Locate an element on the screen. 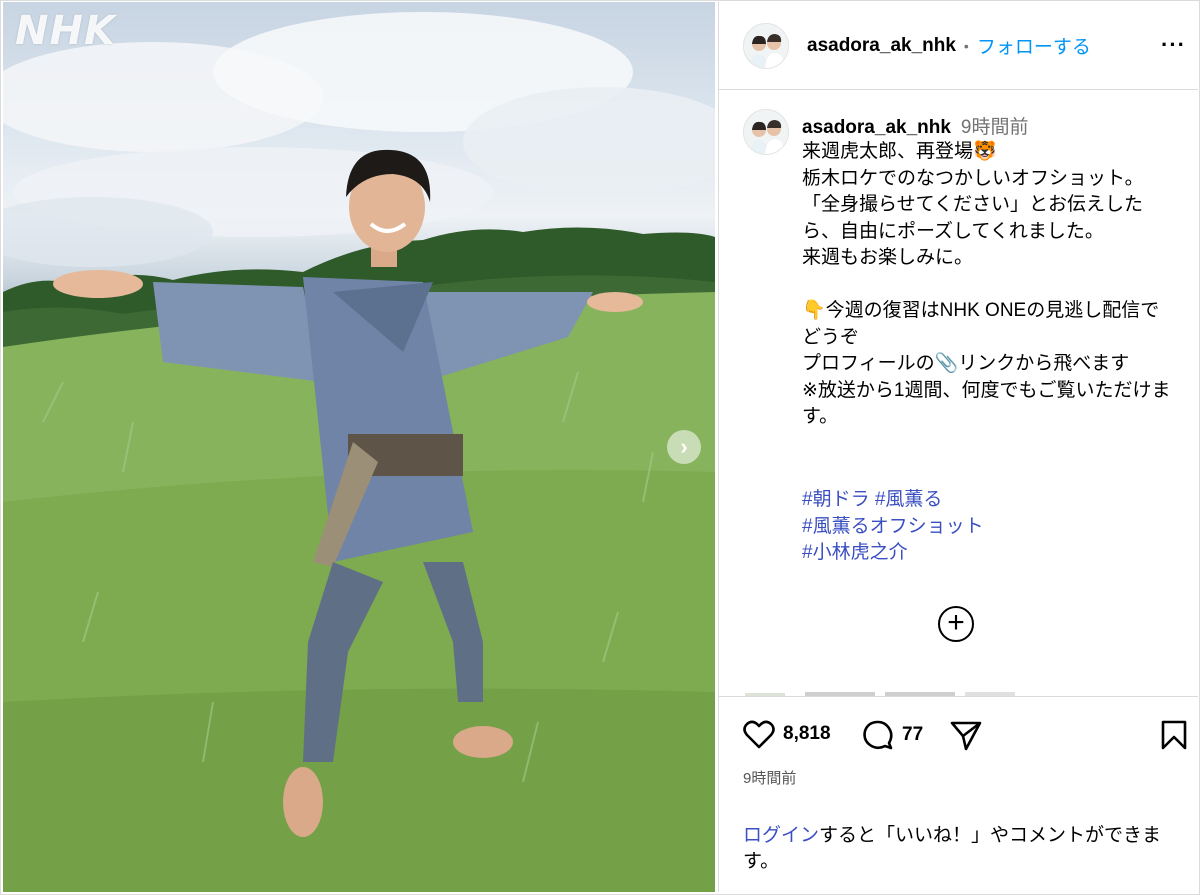 This screenshot has height=895, width=1200. caption-time: 9時間前 is located at coordinates (995, 127).